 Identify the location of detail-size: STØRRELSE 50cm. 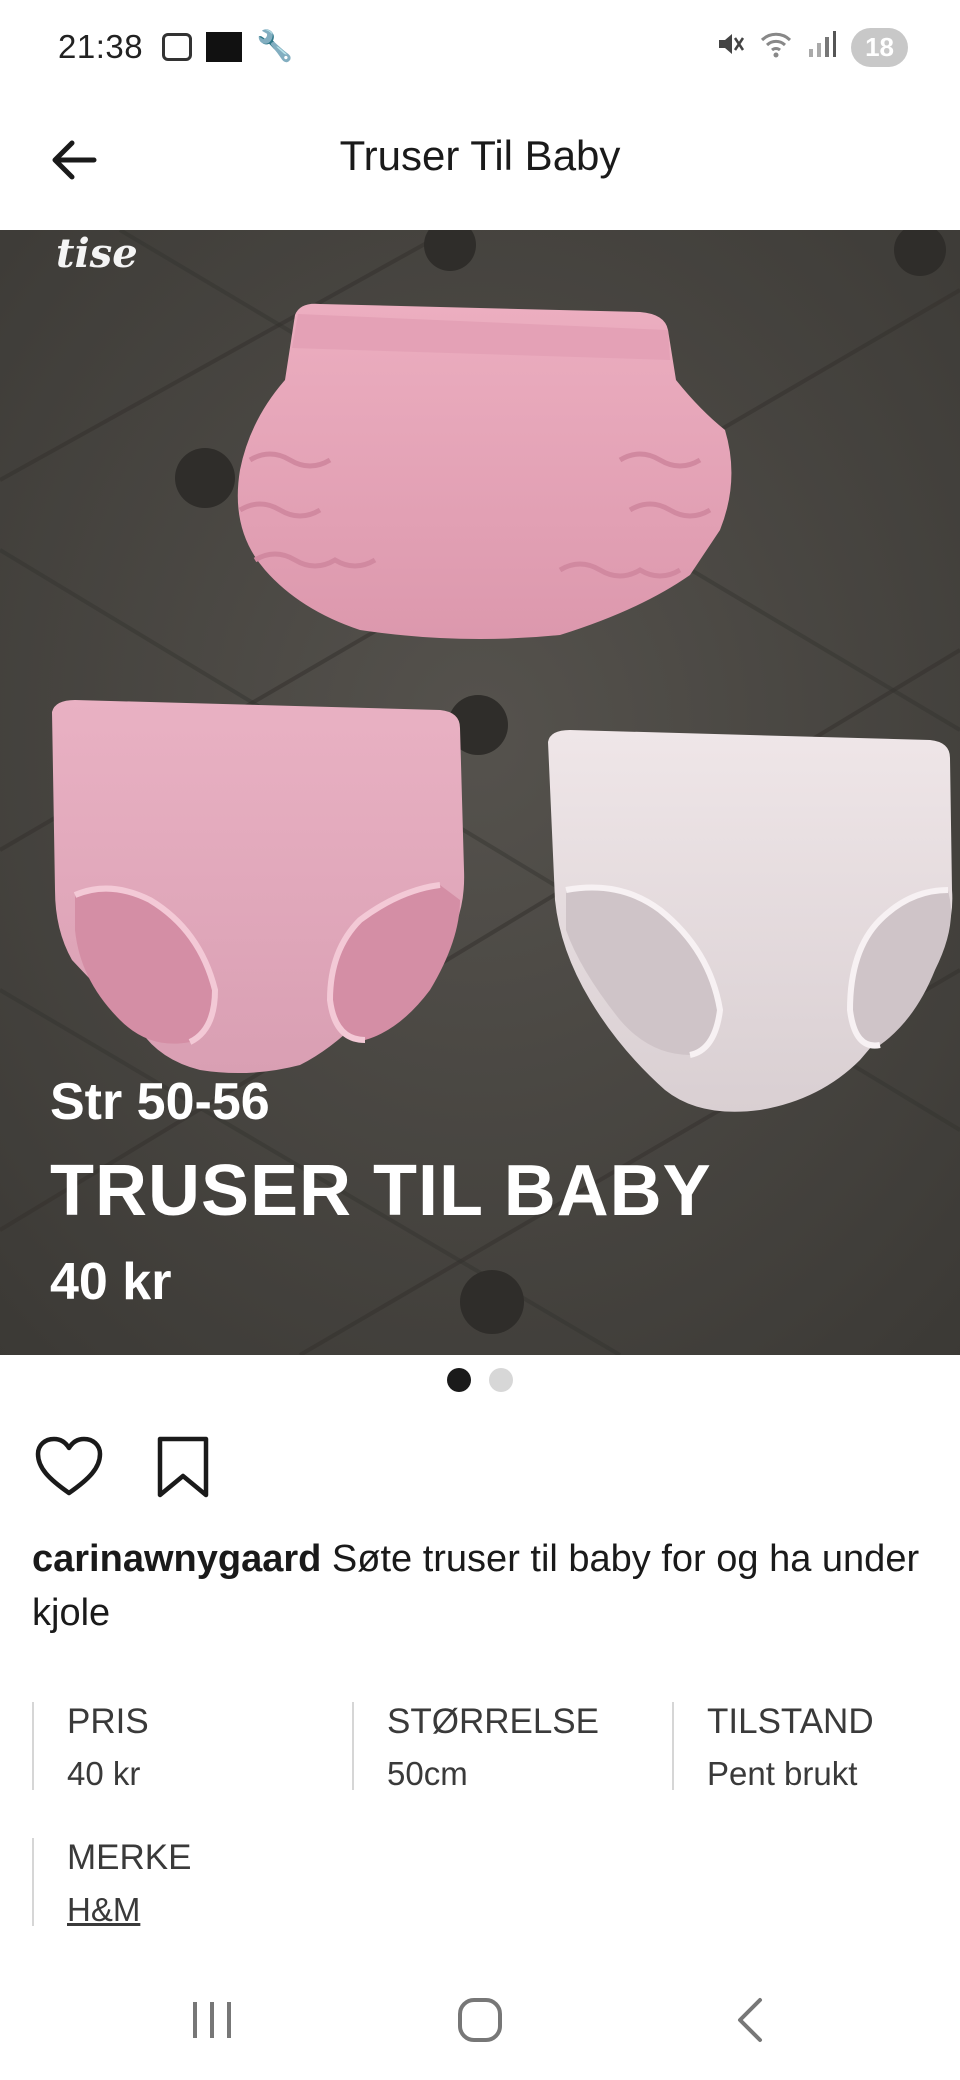
(475, 1747).